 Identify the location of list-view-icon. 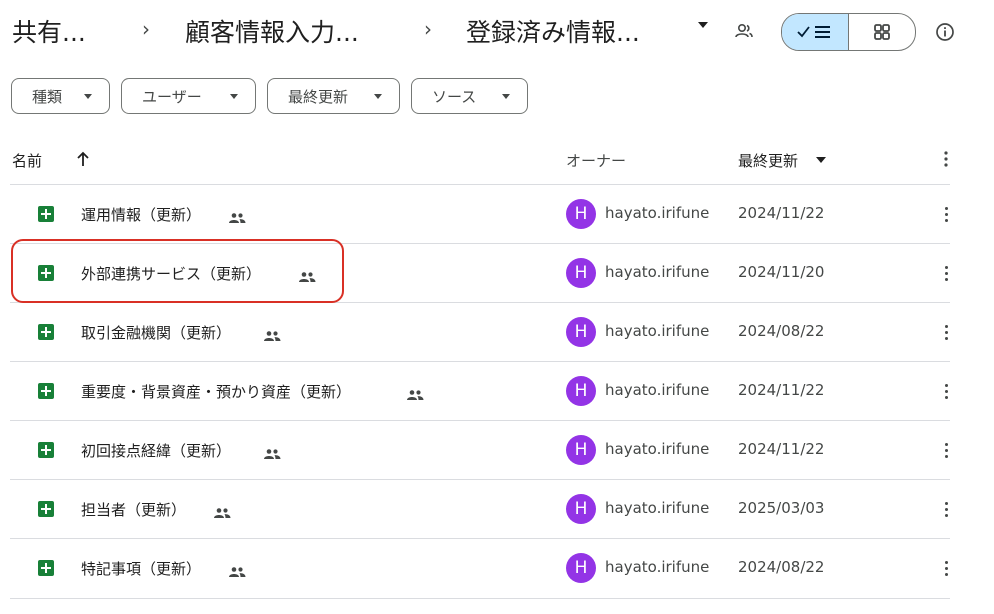
(813, 32).